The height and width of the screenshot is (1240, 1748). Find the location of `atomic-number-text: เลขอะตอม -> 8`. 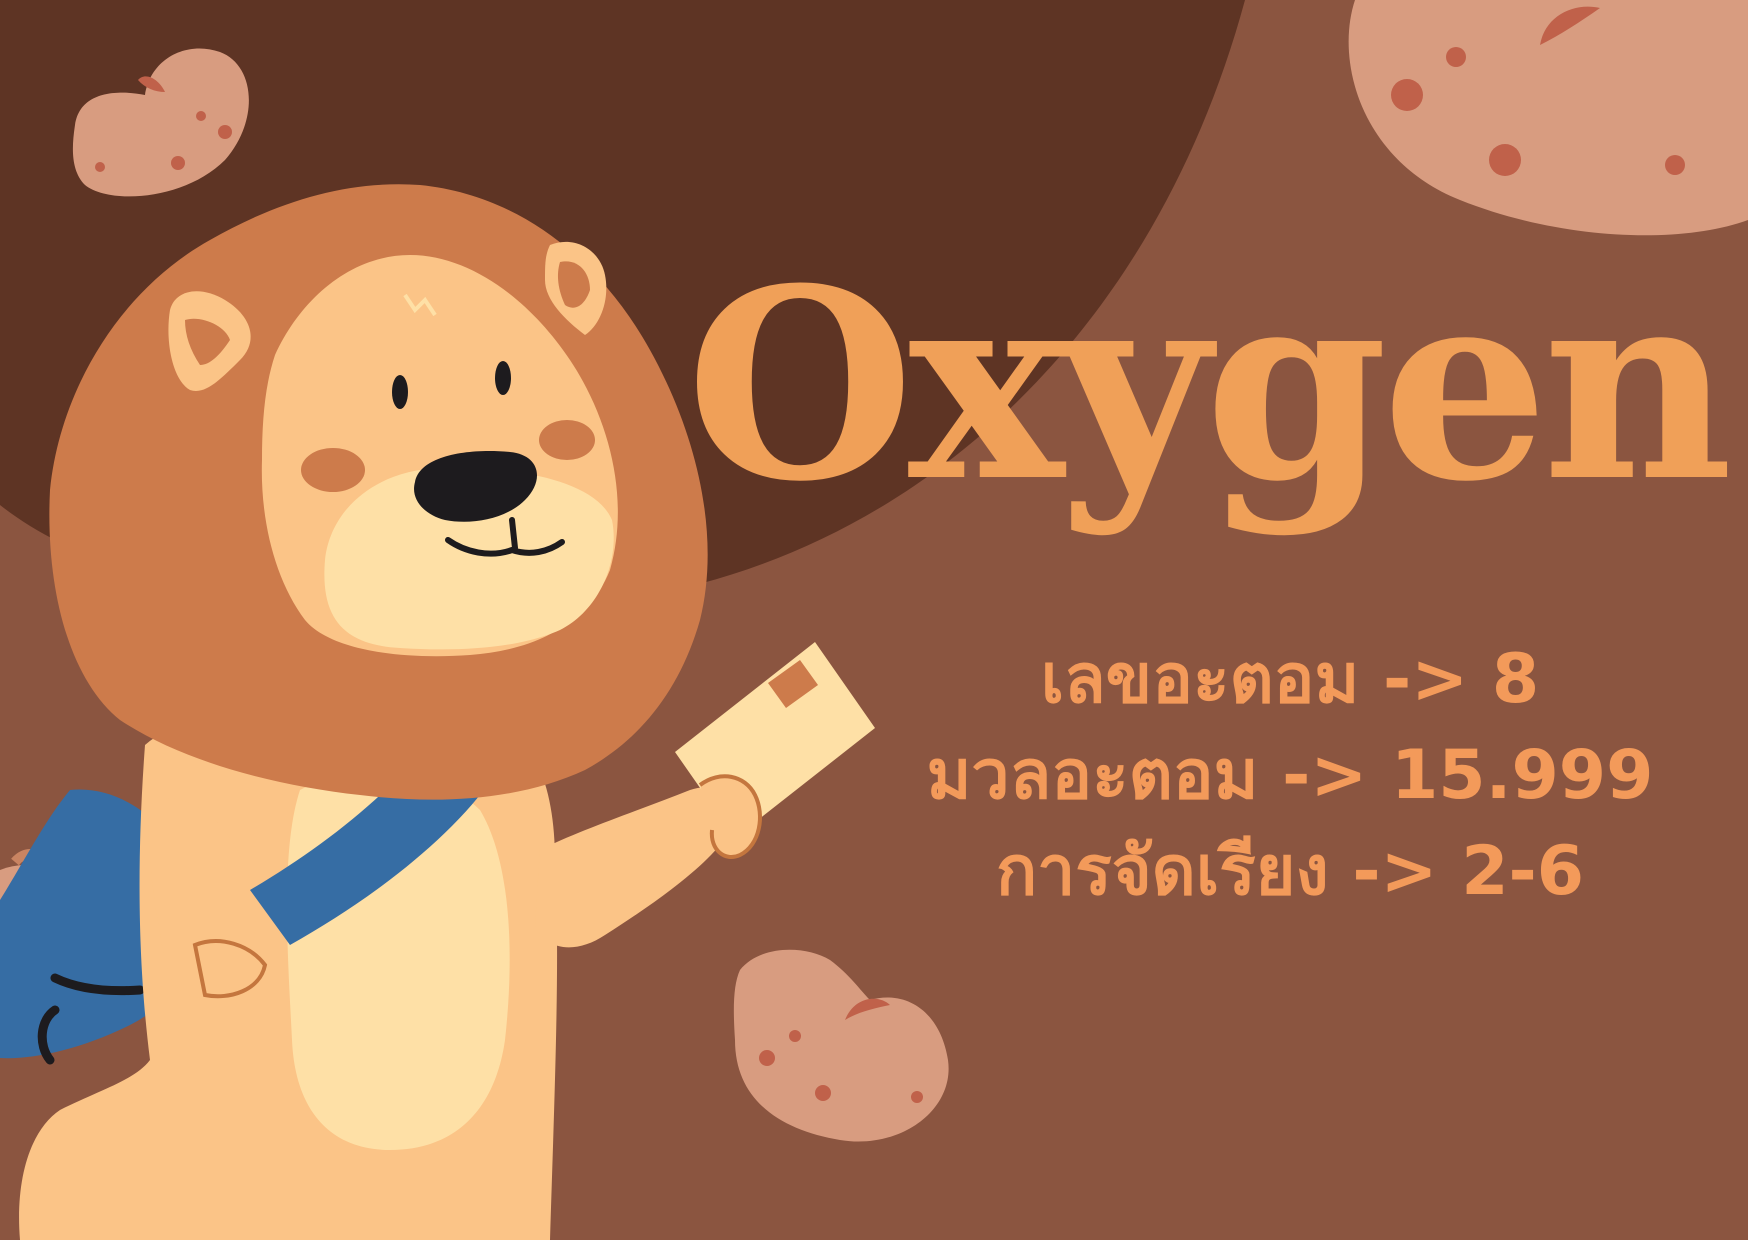

atomic-number-text: เลขอะตอม -> 8 is located at coordinates (1290, 679).